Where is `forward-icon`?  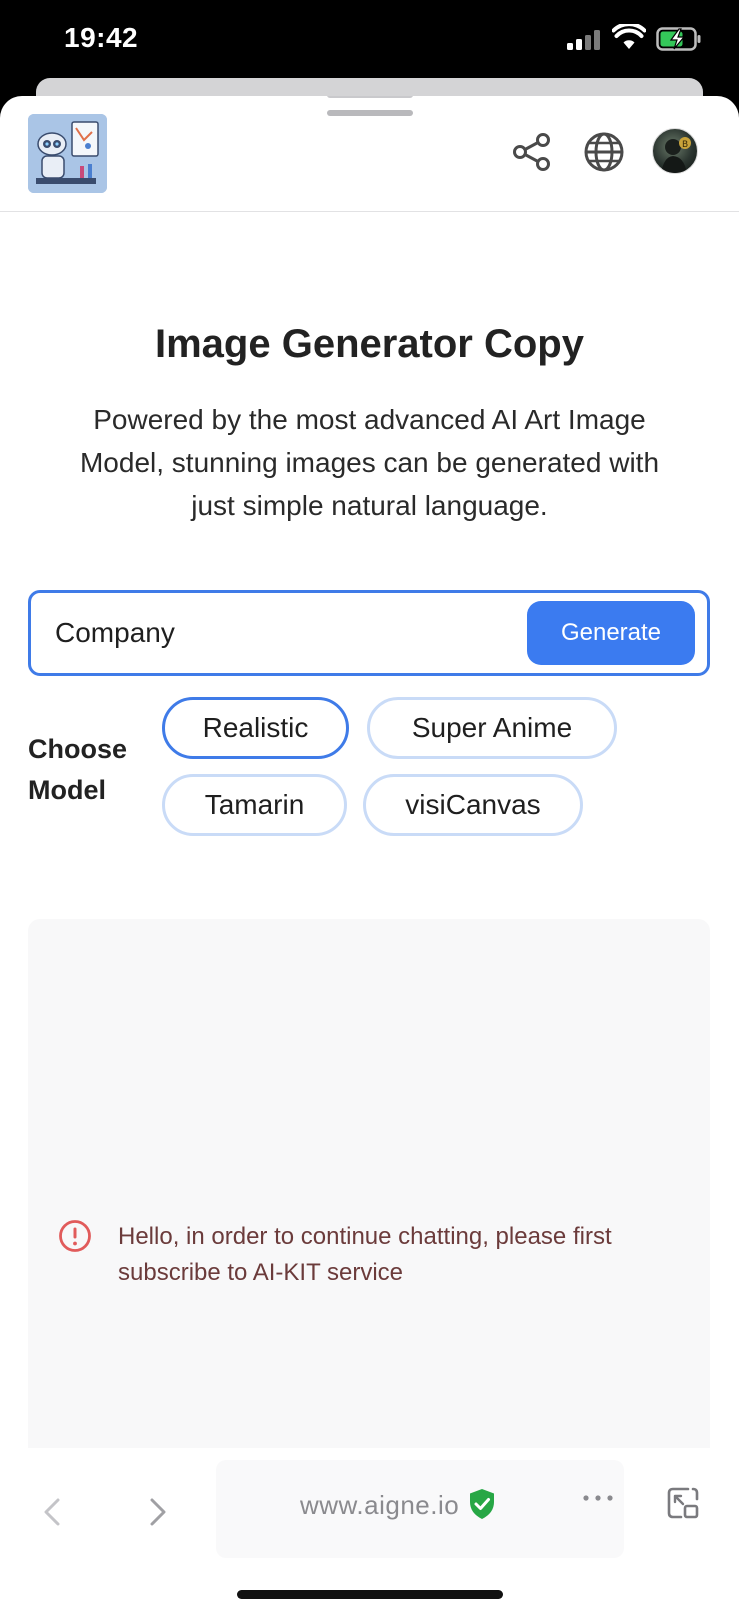 forward-icon is located at coordinates (157, 1512).